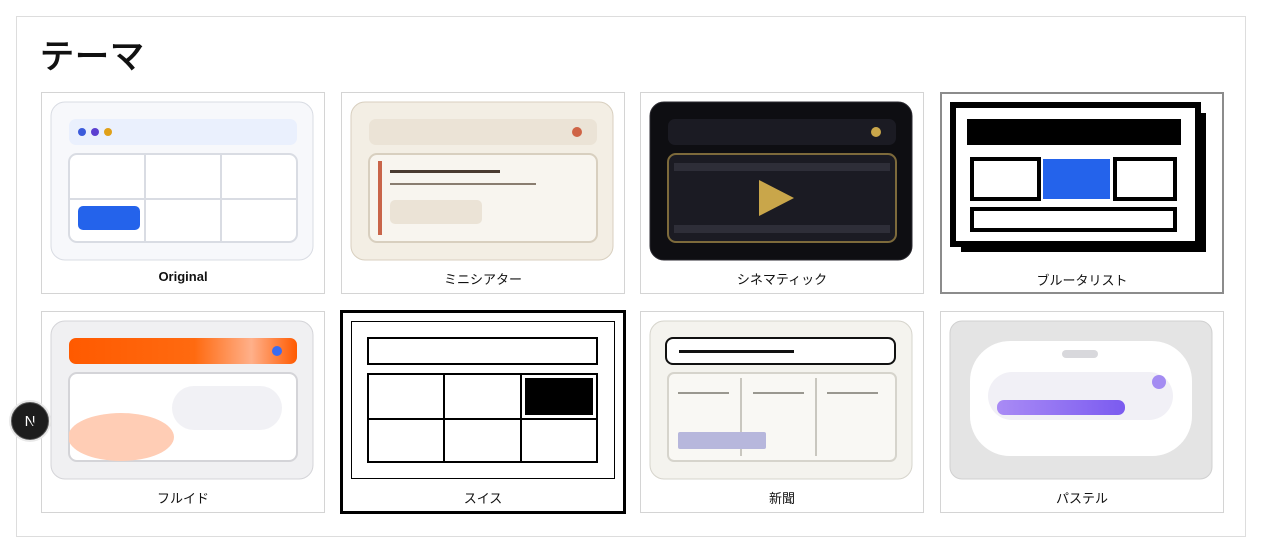 The height and width of the screenshot is (553, 1264). I want to click on theme-label: ミニシアター, so click(482, 280).